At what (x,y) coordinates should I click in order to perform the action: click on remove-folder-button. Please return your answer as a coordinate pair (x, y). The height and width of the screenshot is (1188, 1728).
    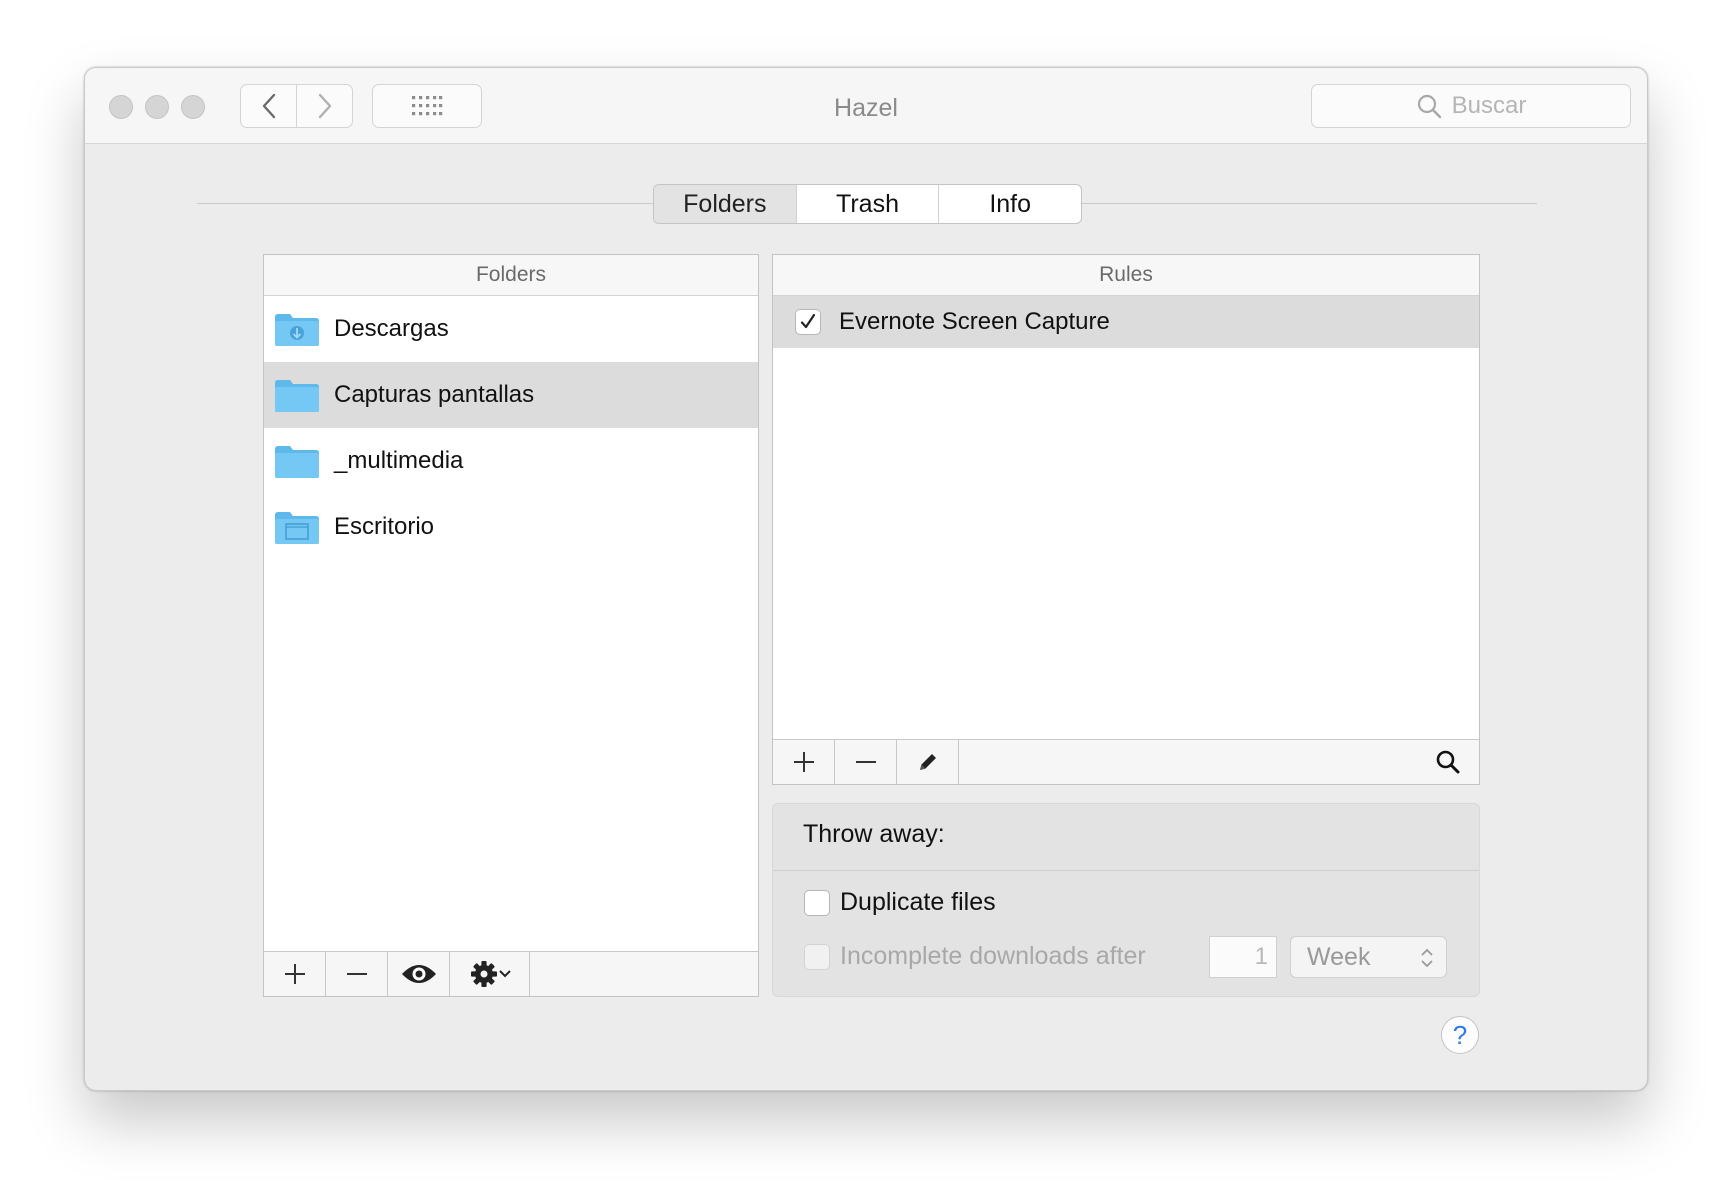
    Looking at the image, I should click on (357, 974).